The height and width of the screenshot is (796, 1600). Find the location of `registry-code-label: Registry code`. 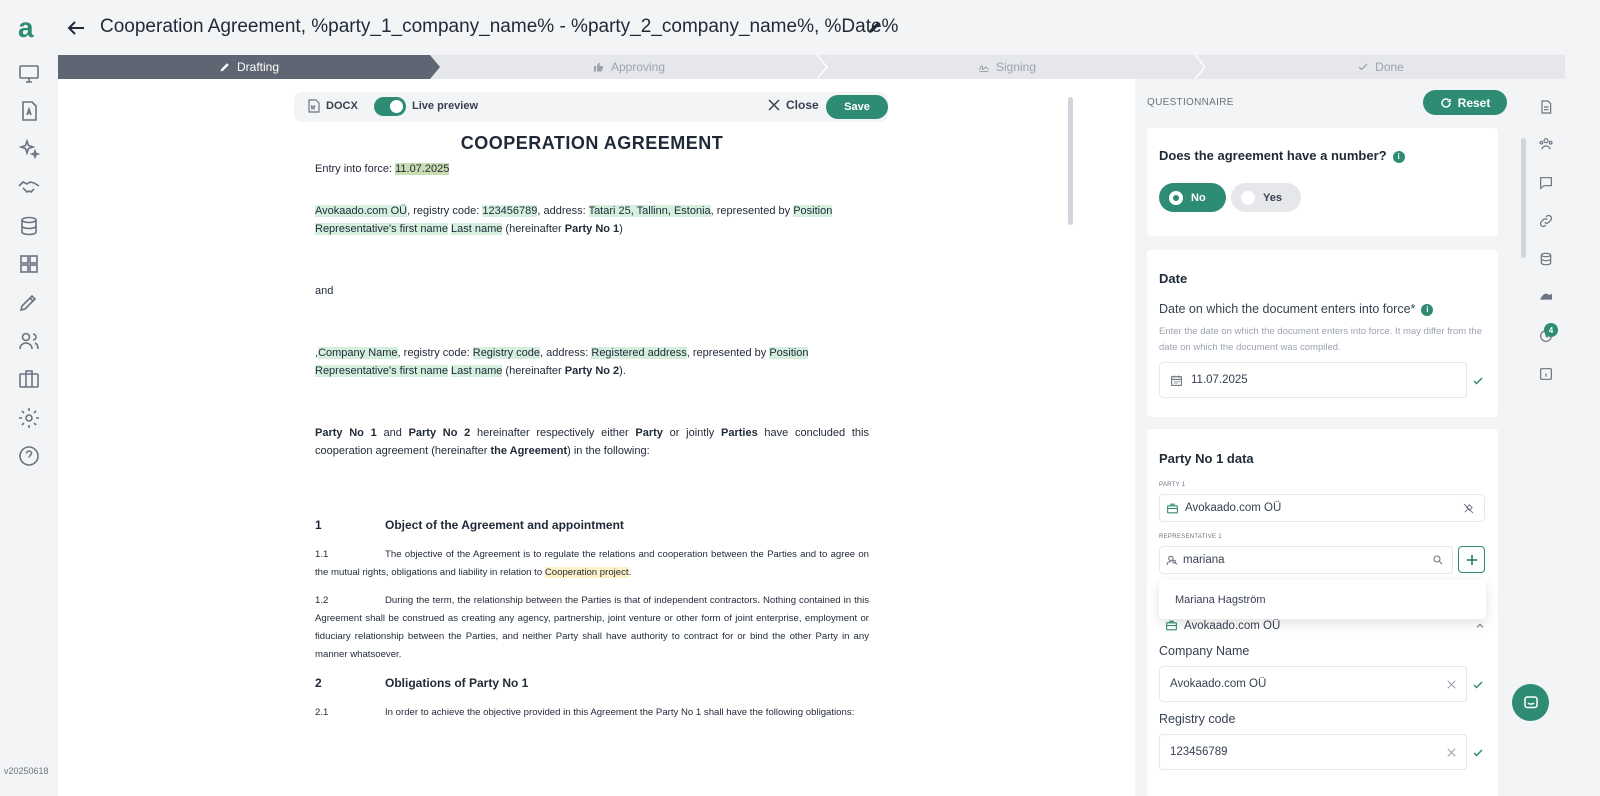

registry-code-label: Registry code is located at coordinates (1197, 719).